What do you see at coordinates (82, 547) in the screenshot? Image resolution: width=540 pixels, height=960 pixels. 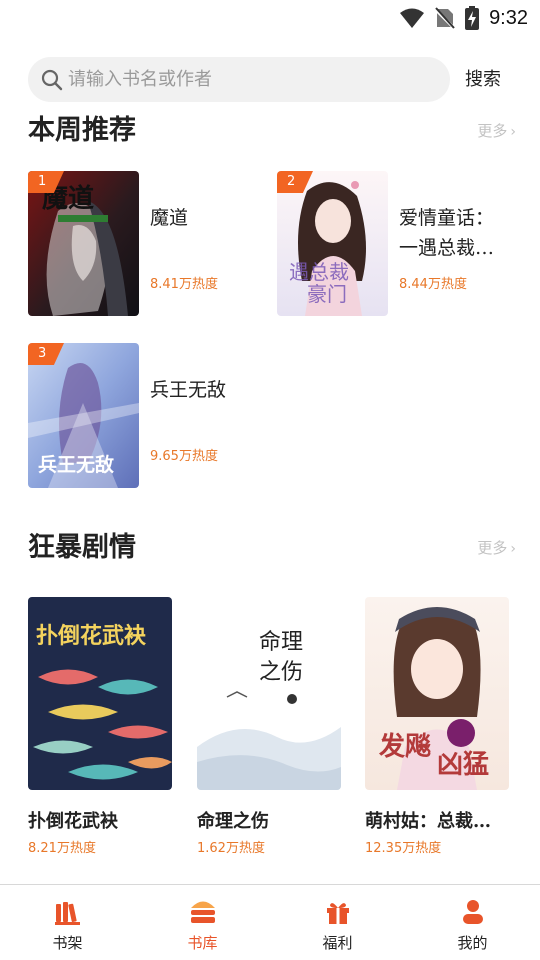 I see `plot-section-title: 狂暴剧情` at bounding box center [82, 547].